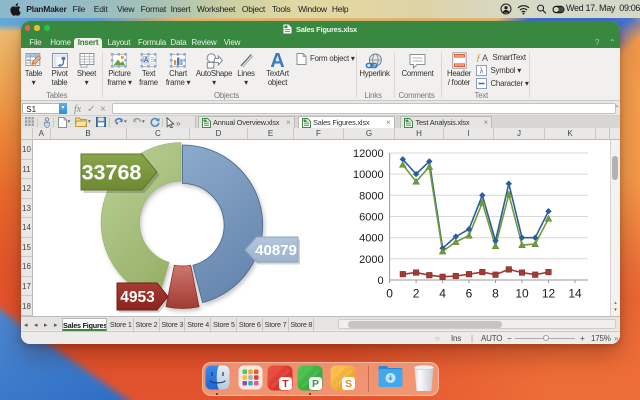 The image size is (640, 400). What do you see at coordinates (371, 260) in the screenshot?
I see `svg-text: 2000` at bounding box center [371, 260].